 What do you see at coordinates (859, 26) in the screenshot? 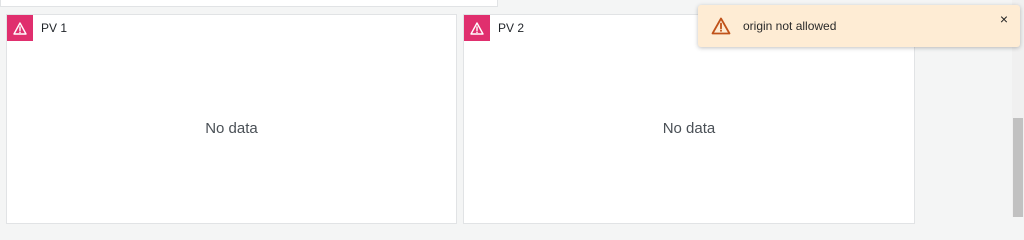
I see `error-toast: origin not allowed ×` at bounding box center [859, 26].